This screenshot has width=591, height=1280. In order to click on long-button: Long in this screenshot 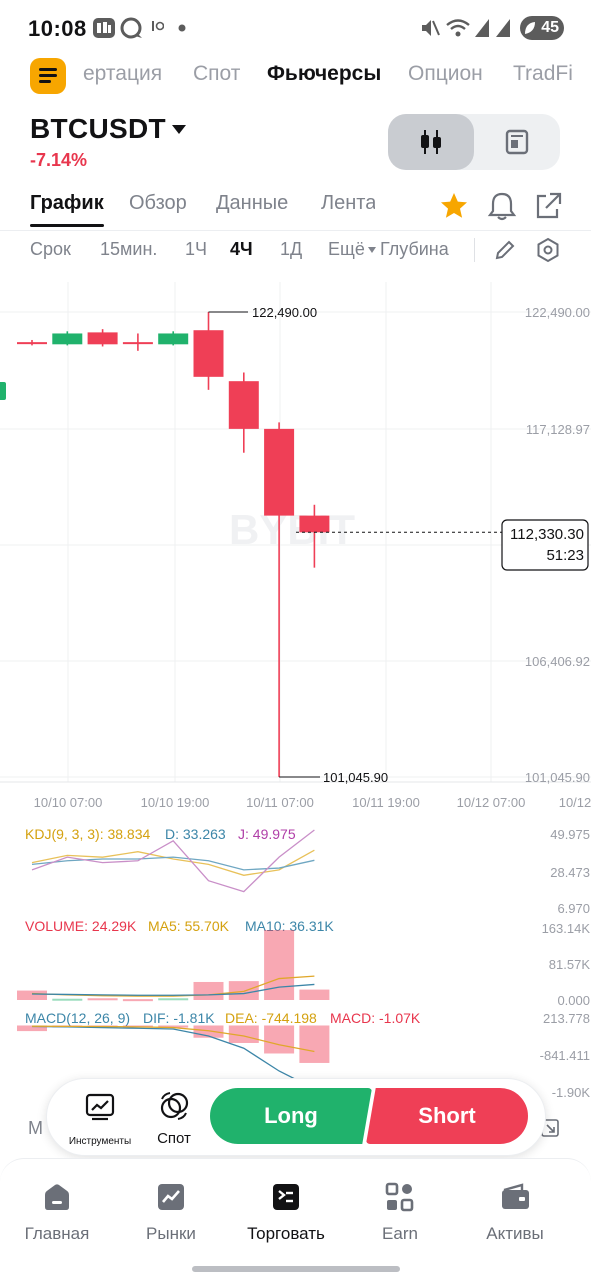, I will do `click(291, 1116)`.